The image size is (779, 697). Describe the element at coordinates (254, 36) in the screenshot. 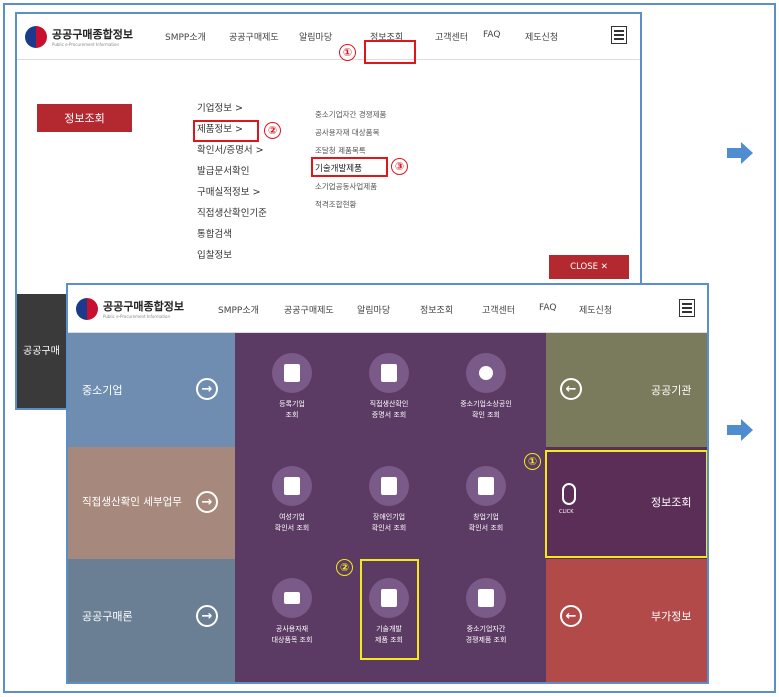

I see `nav-system: 공공구매제도` at that location.